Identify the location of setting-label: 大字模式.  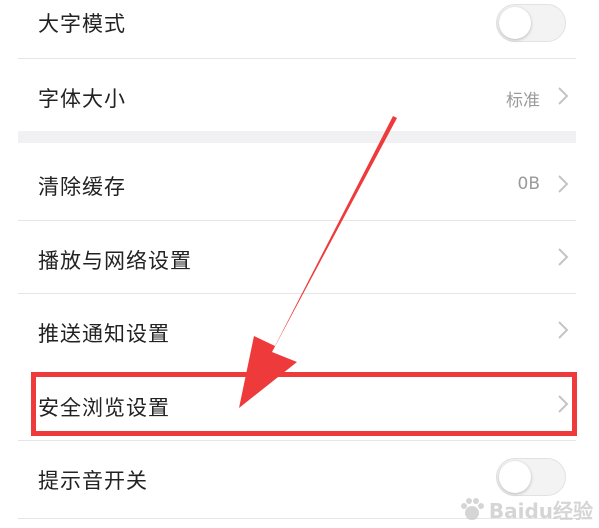
(82, 24).